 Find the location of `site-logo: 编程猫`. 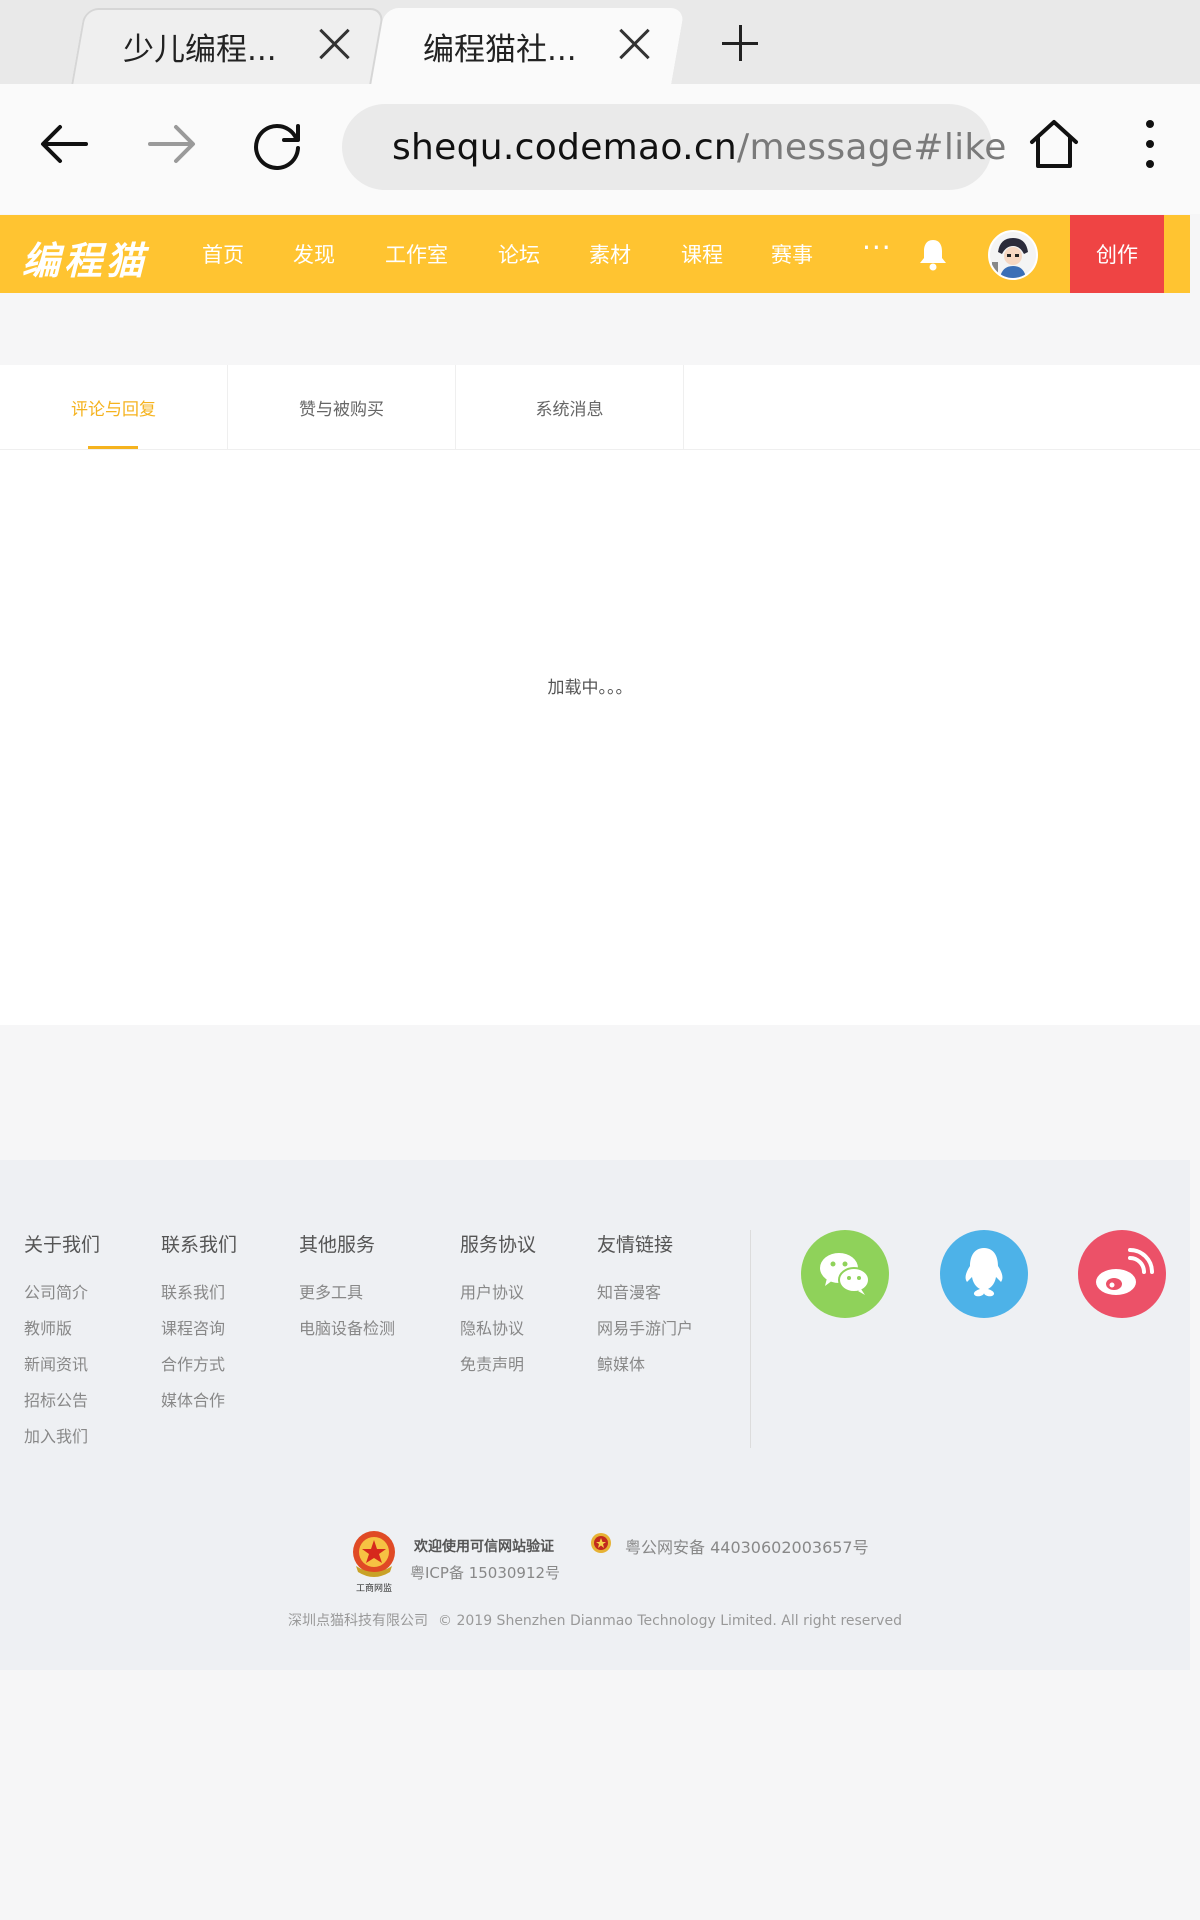

site-logo: 编程猫 is located at coordinates (85, 257).